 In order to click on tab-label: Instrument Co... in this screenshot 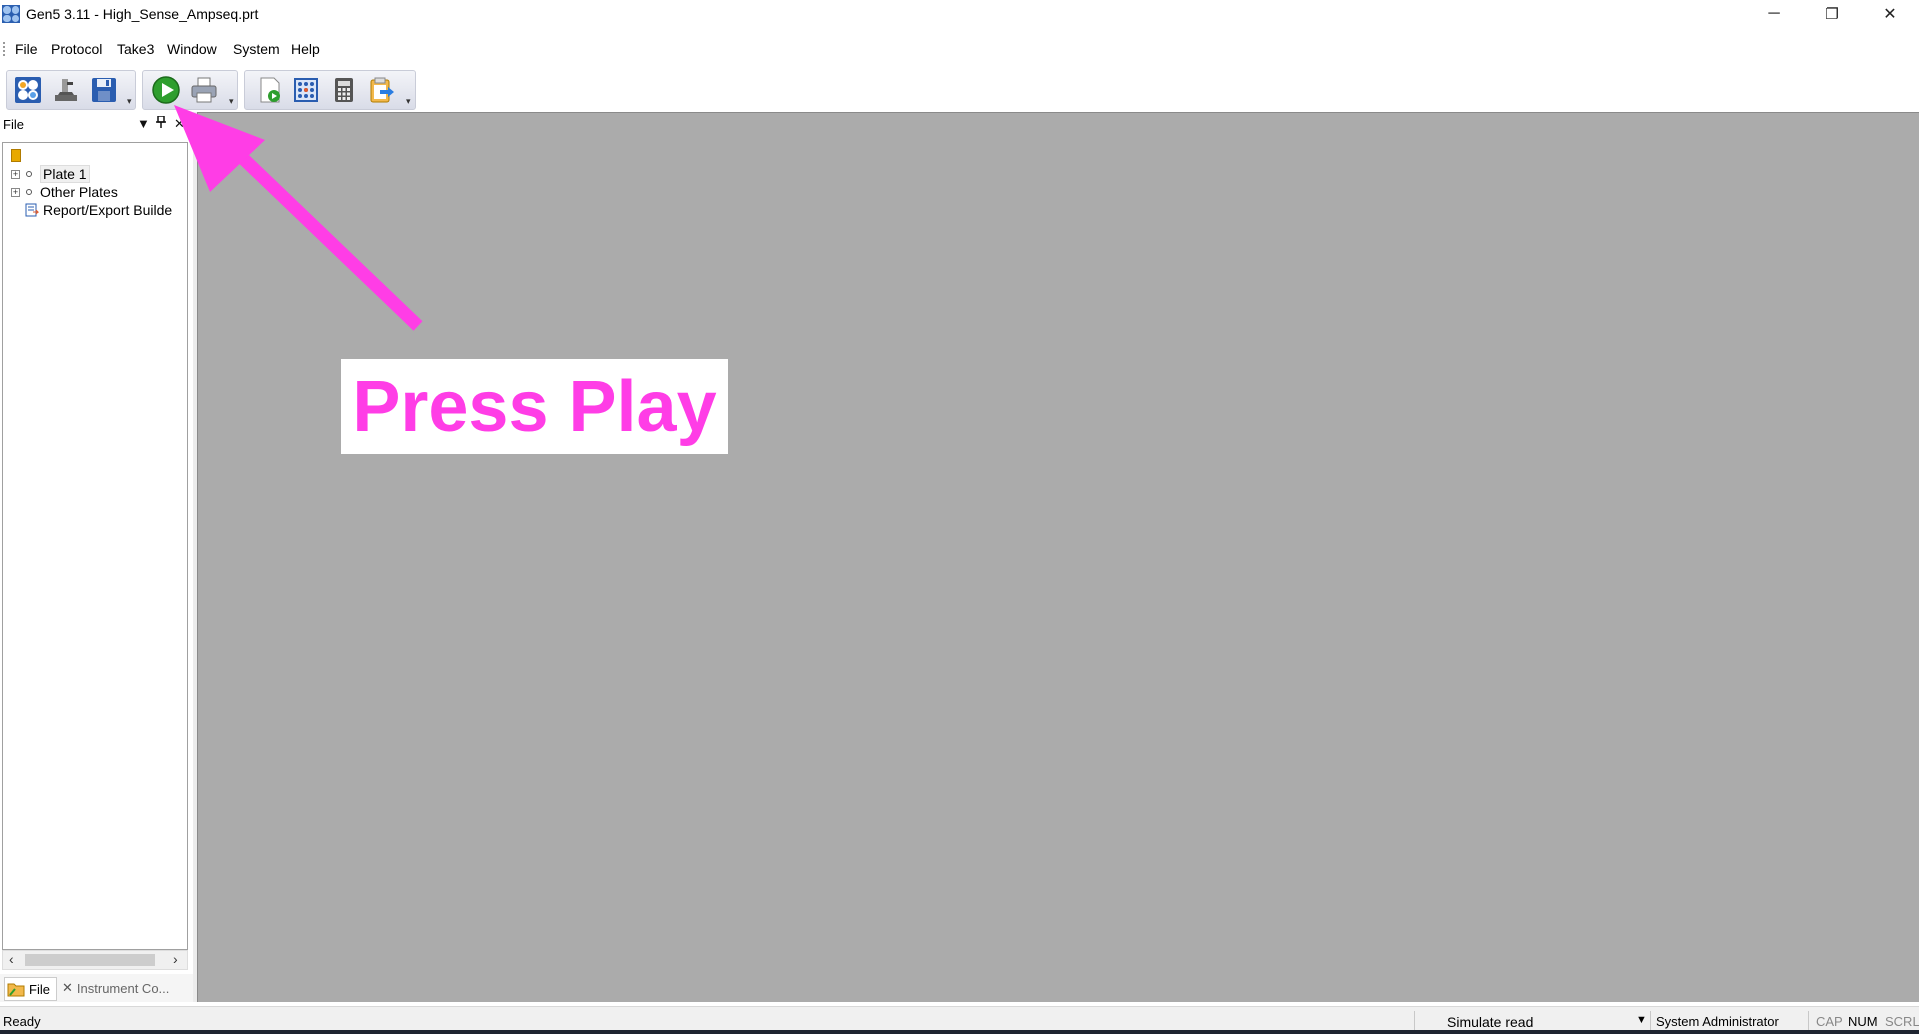, I will do `click(123, 988)`.